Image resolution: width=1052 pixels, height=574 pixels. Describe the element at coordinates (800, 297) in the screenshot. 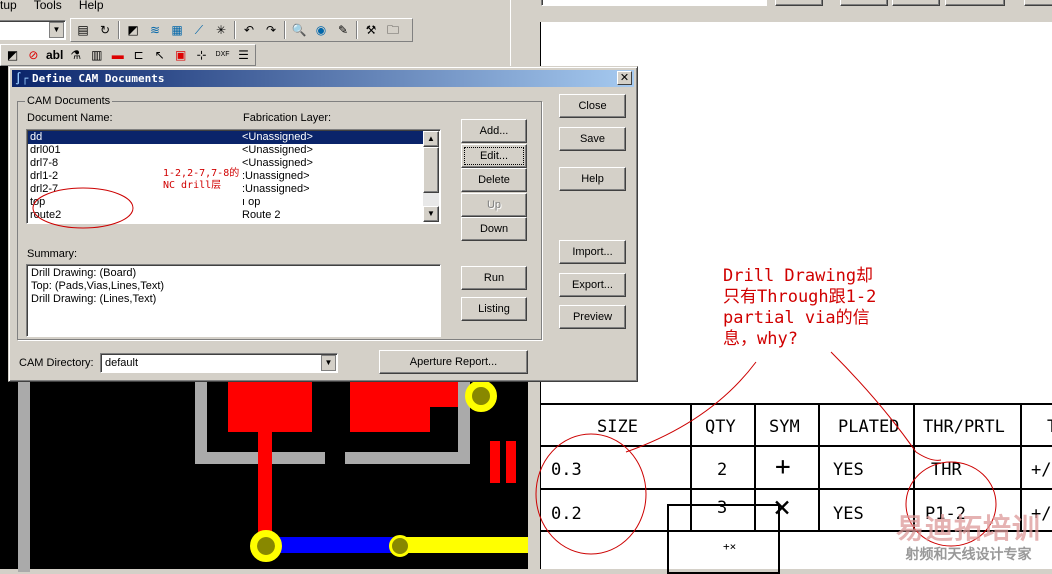

I see `note-line: 只有Through跟1-2` at that location.